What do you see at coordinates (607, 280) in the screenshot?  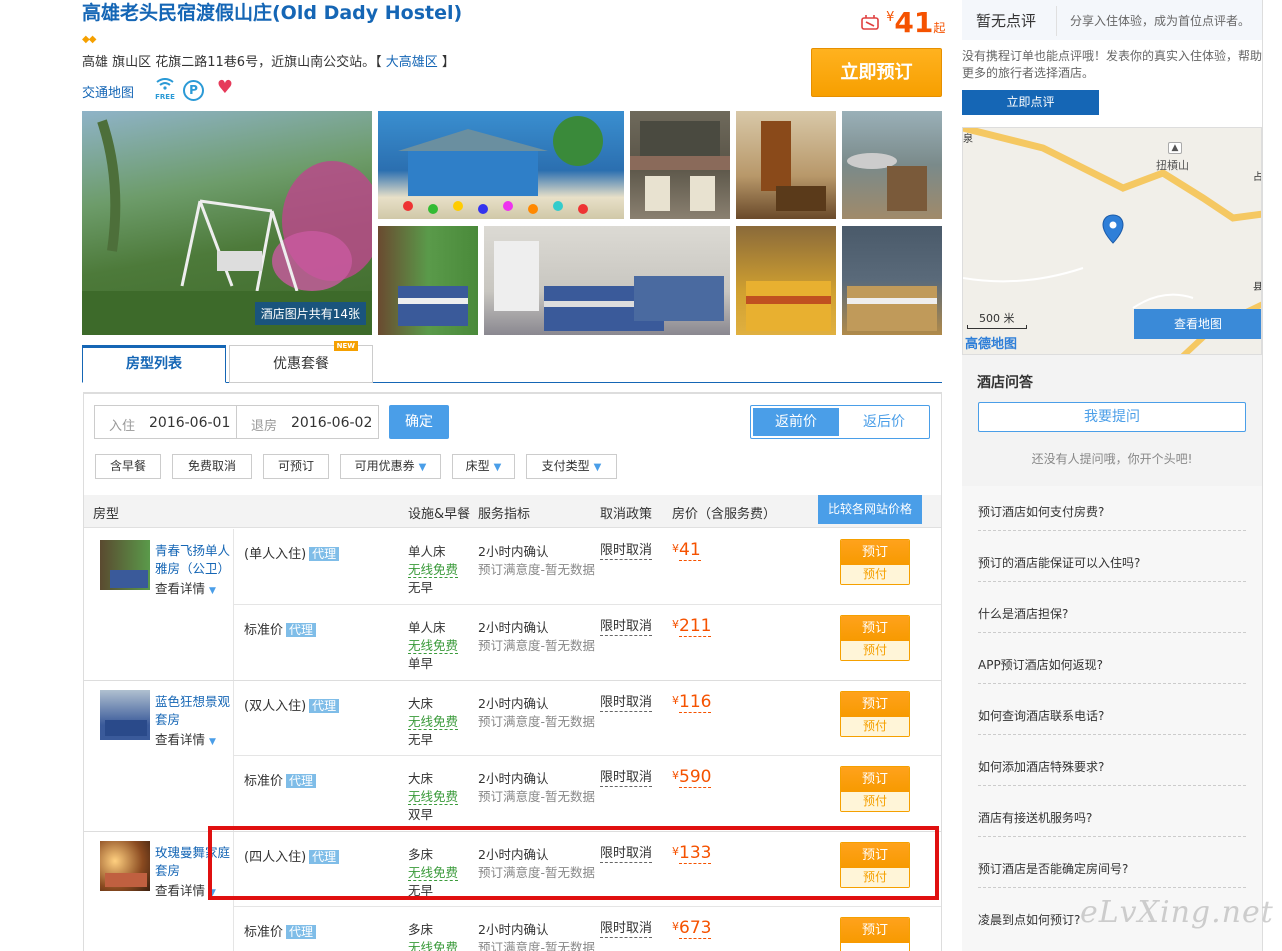 I see `hotel-photo-twin-room` at bounding box center [607, 280].